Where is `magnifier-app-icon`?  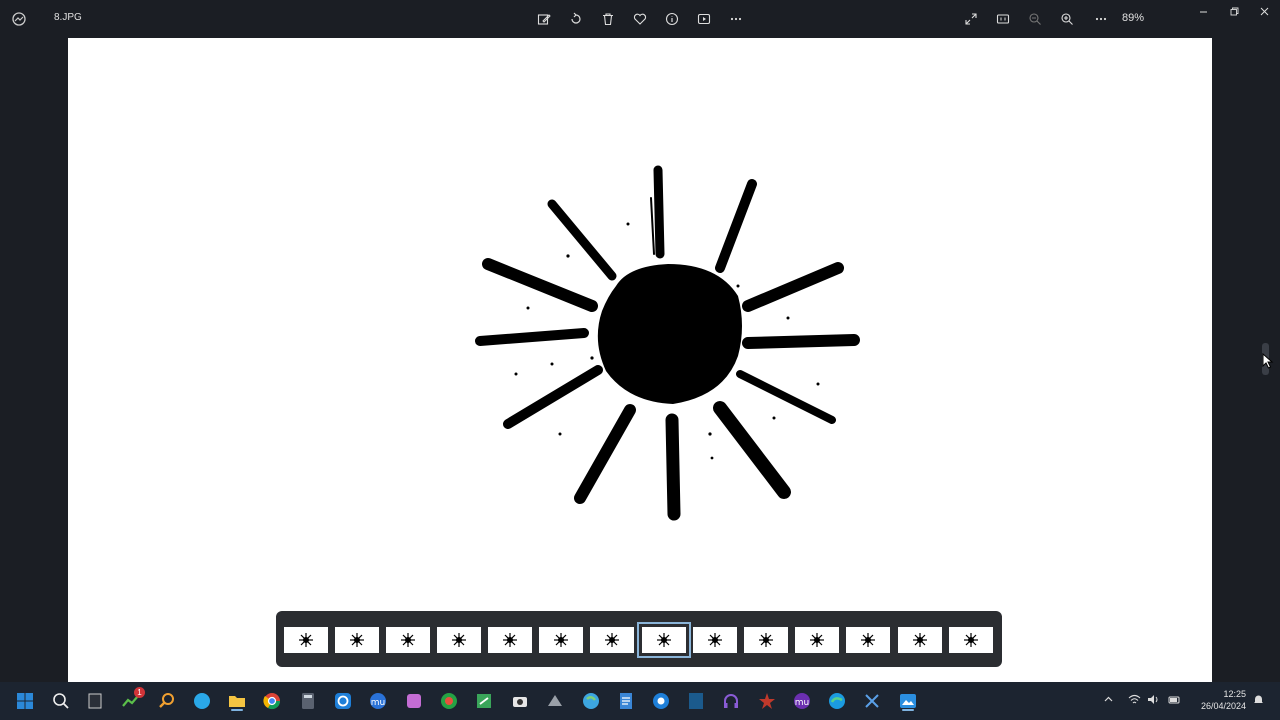
magnifier-app-icon is located at coordinates (167, 701).